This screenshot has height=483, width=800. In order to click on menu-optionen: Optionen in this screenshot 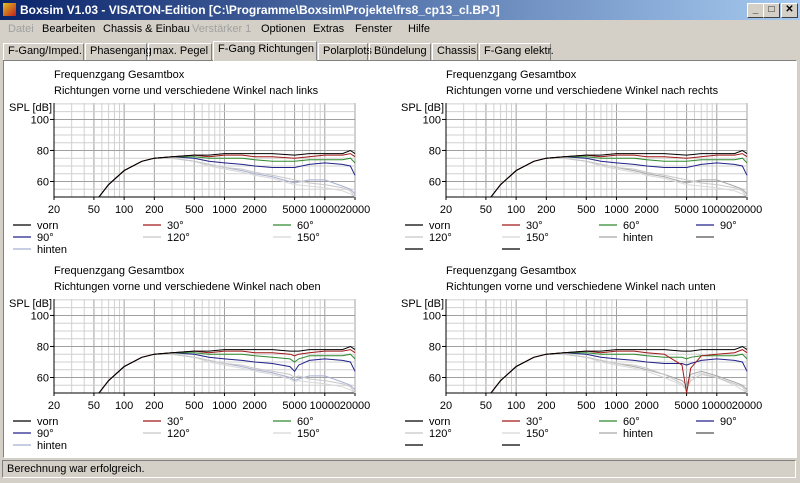, I will do `click(283, 29)`.